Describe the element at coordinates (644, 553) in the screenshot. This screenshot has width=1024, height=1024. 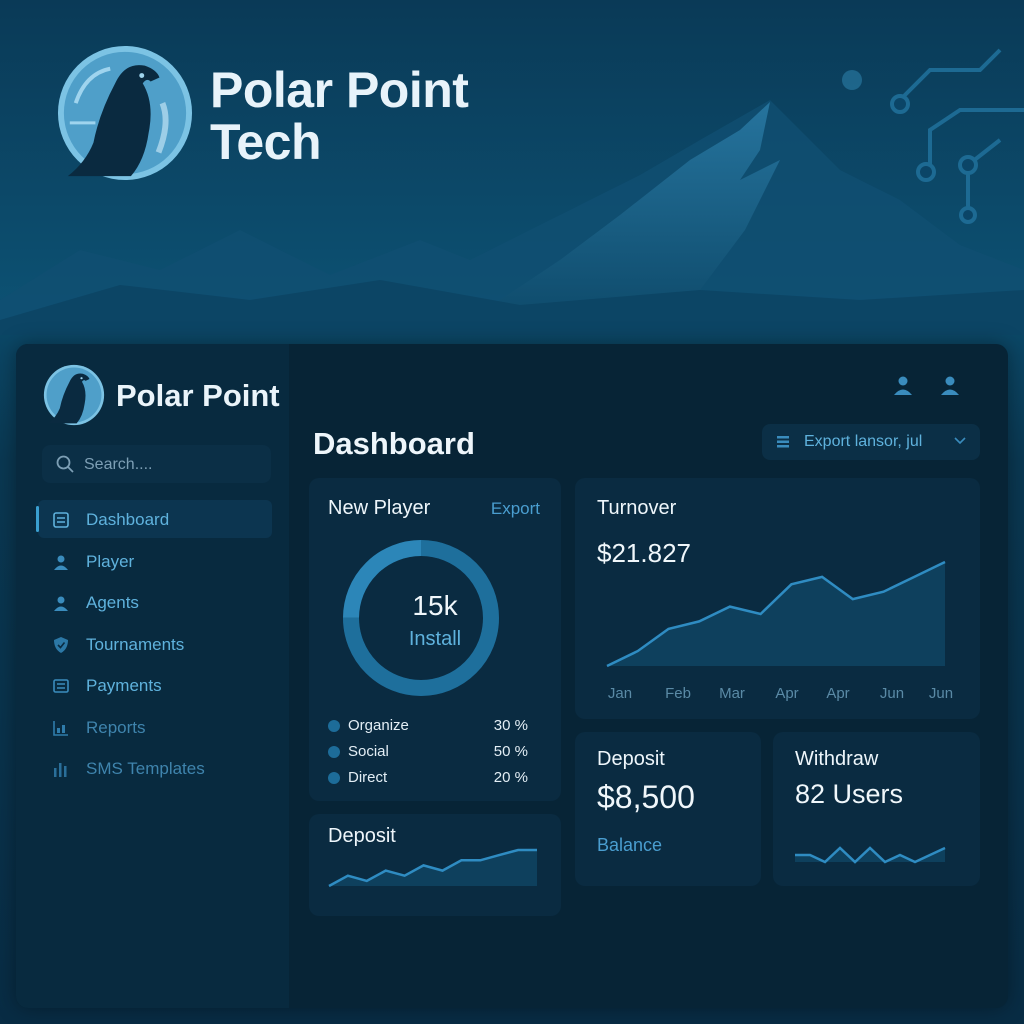
I see `turnover-value: $21.827` at that location.